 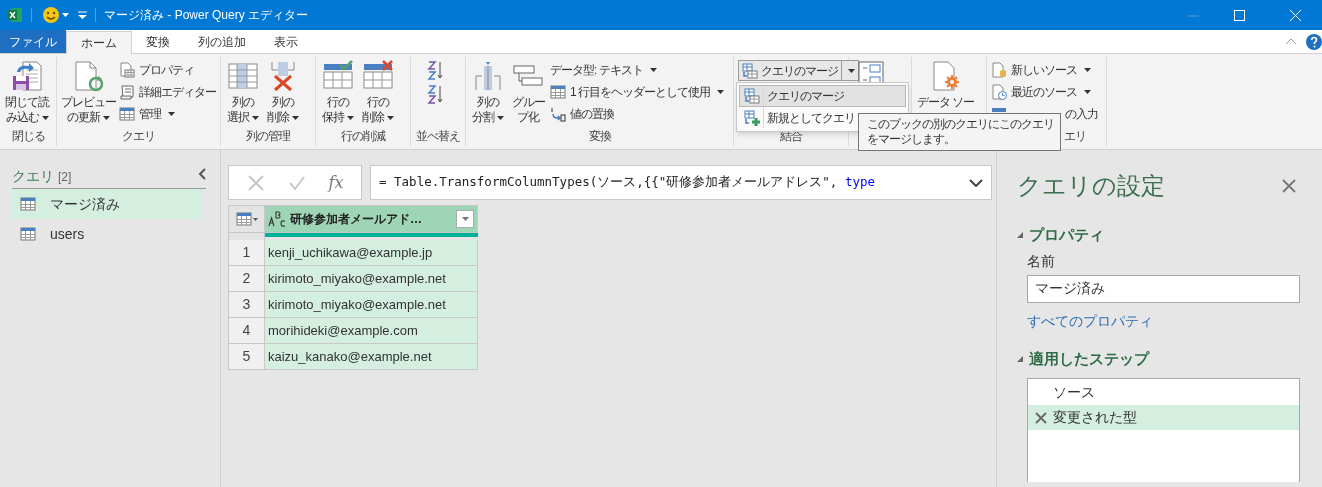 What do you see at coordinates (371, 357) in the screenshot?
I see `table-cell: kaizu_kanako@example.net` at bounding box center [371, 357].